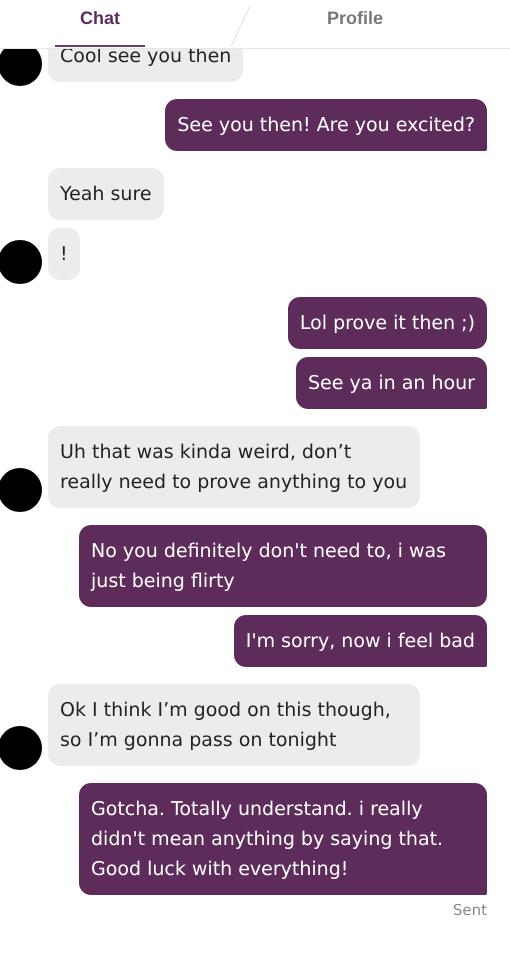  Describe the element at coordinates (64, 254) in the screenshot. I see `received-message: !` at that location.